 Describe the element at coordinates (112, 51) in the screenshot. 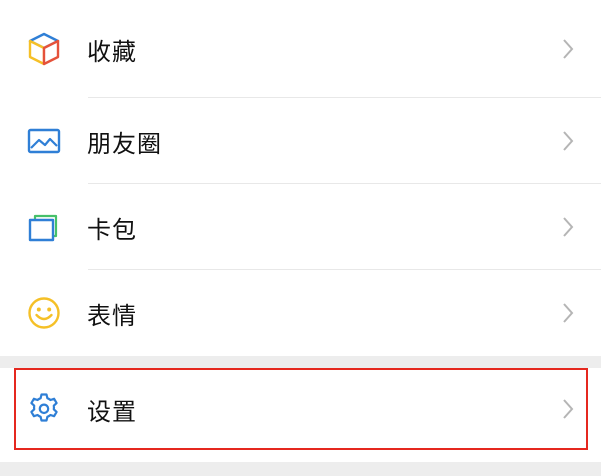

I see `menu-item-label: 收藏` at that location.